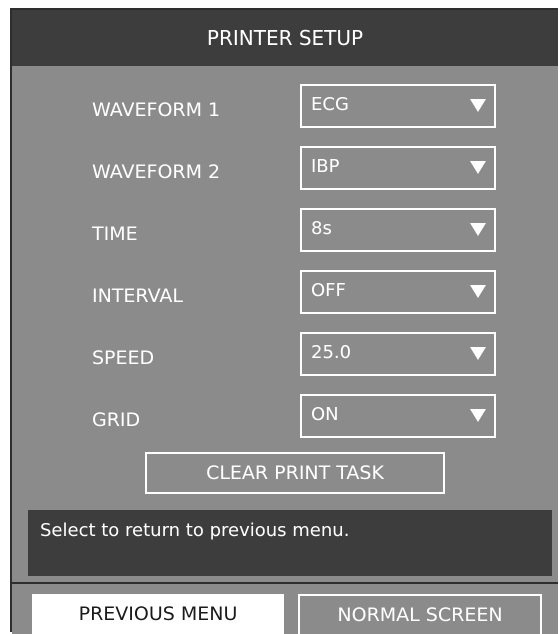 The image size is (560, 634). What do you see at coordinates (285, 608) in the screenshot?
I see `bottom-navigation-bar: PREVIOUS MENU NORMAL SCREEN` at bounding box center [285, 608].